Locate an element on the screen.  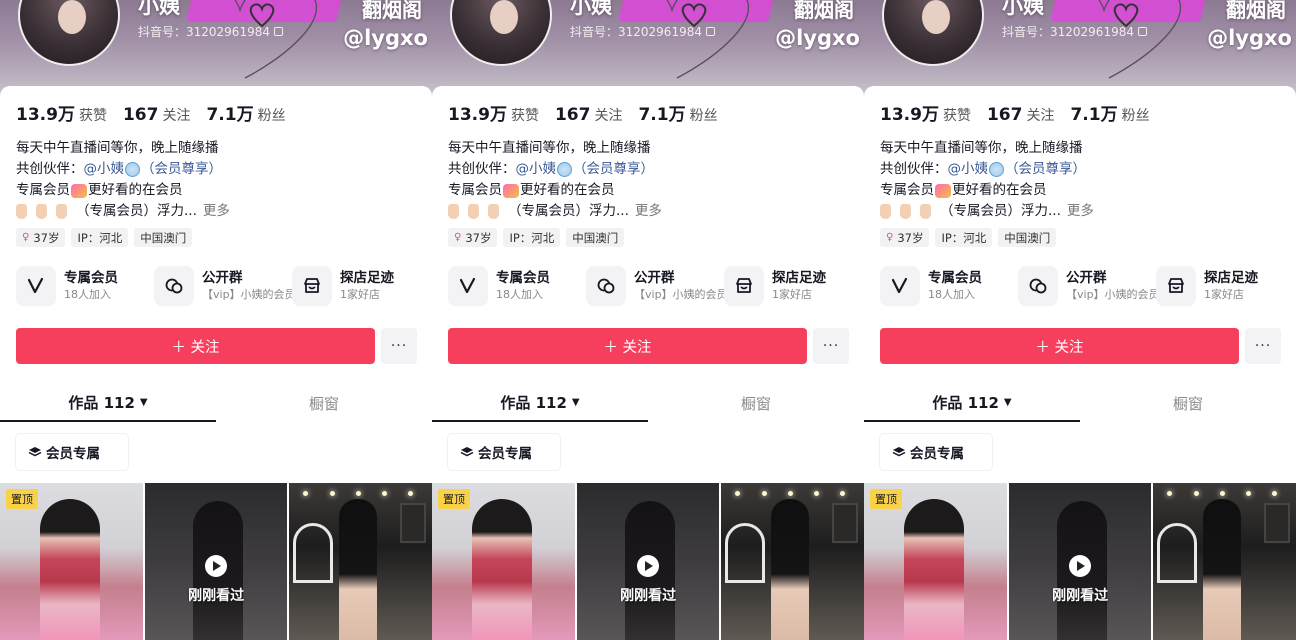
heart-gift-icon is located at coordinates (79, 190).